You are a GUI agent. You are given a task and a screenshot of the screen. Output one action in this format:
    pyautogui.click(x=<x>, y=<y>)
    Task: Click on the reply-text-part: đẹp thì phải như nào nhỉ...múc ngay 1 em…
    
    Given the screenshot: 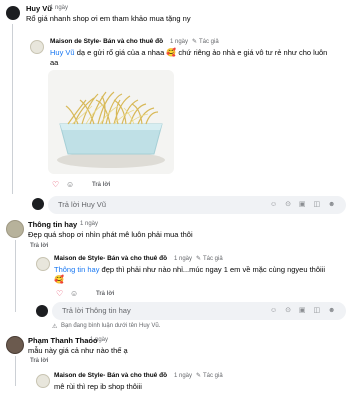 What is the action you would take?
    pyautogui.click(x=212, y=269)
    